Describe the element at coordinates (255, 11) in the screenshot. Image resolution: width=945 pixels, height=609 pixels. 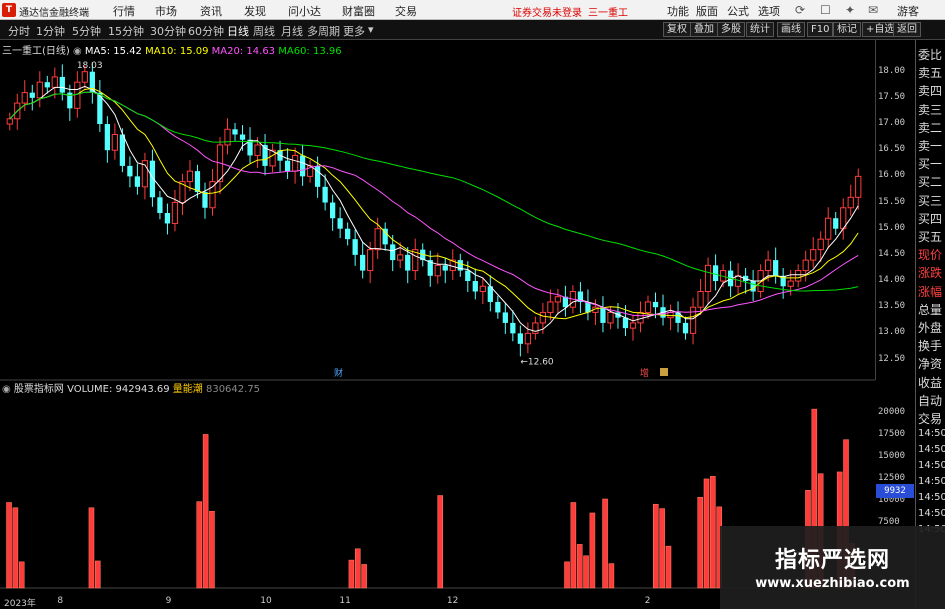
I see `menu-discover: 发现` at that location.